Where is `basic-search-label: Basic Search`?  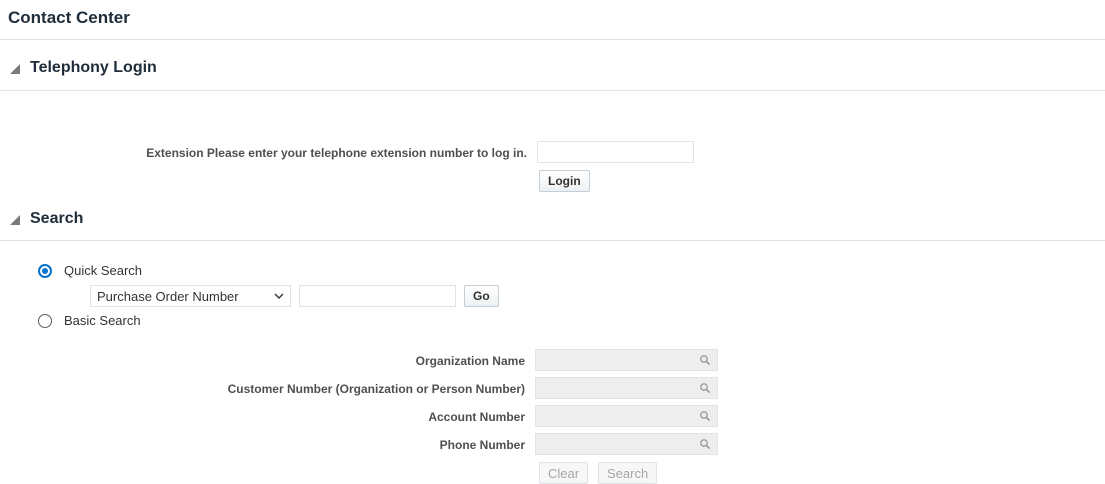
basic-search-label: Basic Search is located at coordinates (102, 320).